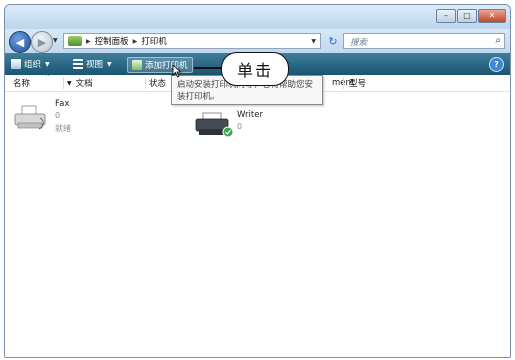 This screenshot has height=360, width=515. Describe the element at coordinates (48, 77) in the screenshot. I see `sort-ascending-icon: ^` at that location.